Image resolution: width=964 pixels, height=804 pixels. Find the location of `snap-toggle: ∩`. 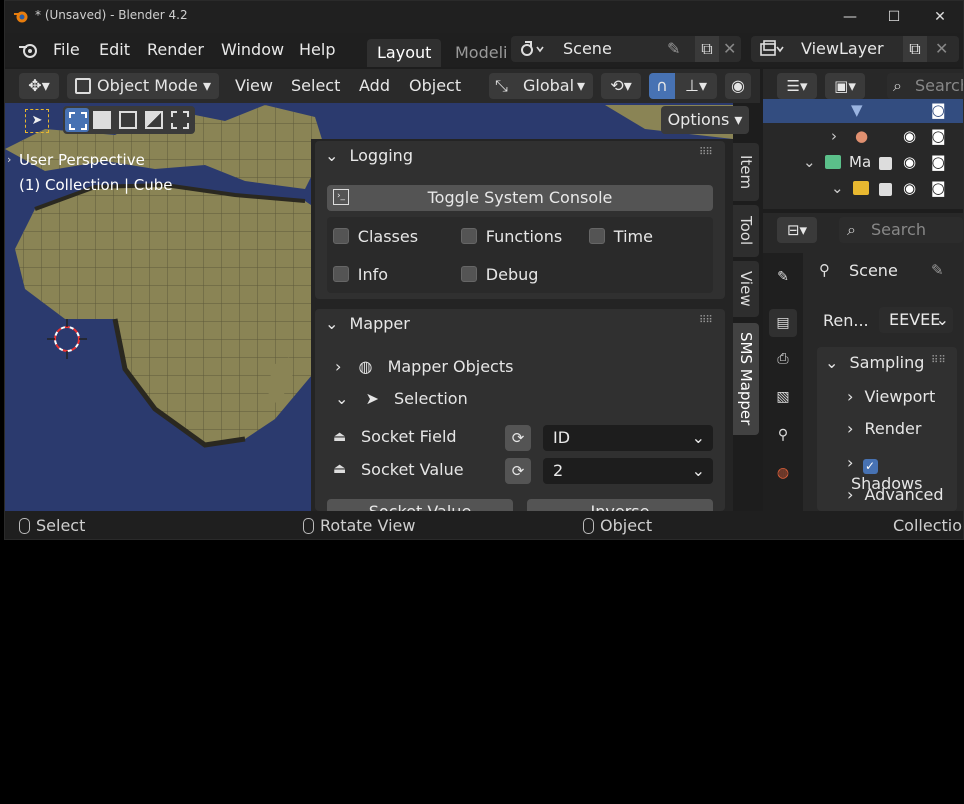

snap-toggle: ∩ is located at coordinates (662, 86).